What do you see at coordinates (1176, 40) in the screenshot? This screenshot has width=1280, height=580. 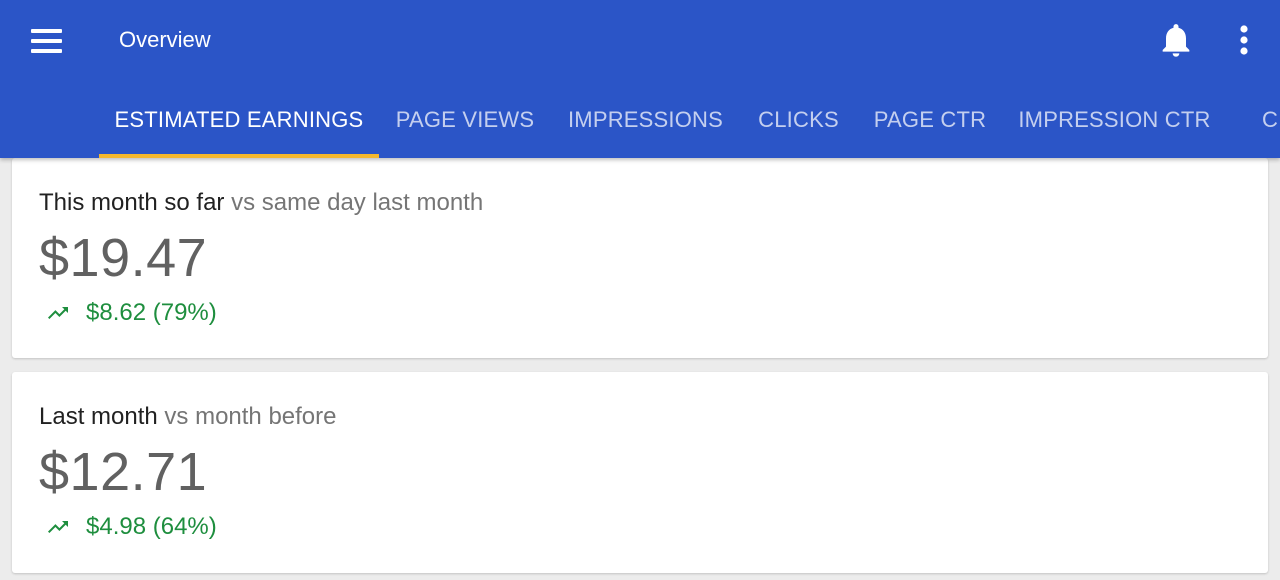 I see `bell-icon` at bounding box center [1176, 40].